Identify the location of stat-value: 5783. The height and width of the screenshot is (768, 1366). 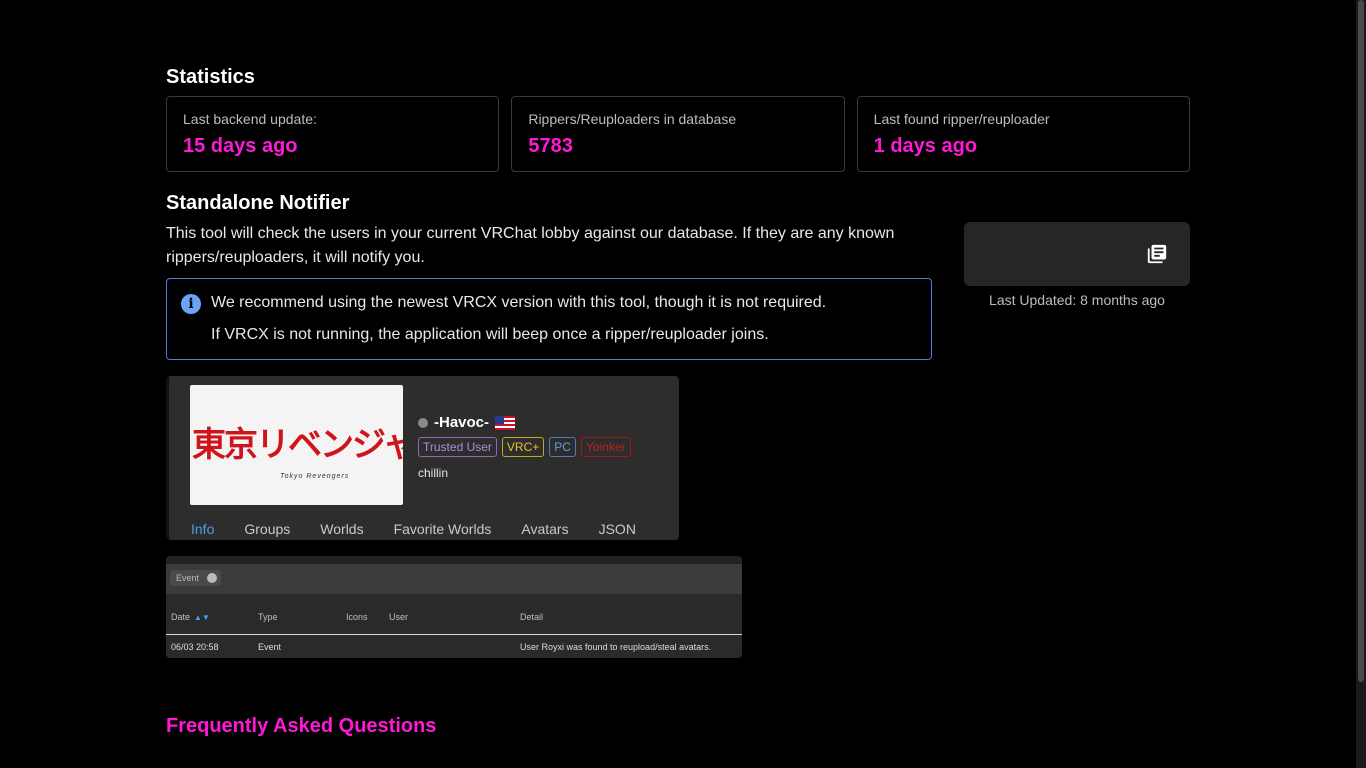
(550, 146).